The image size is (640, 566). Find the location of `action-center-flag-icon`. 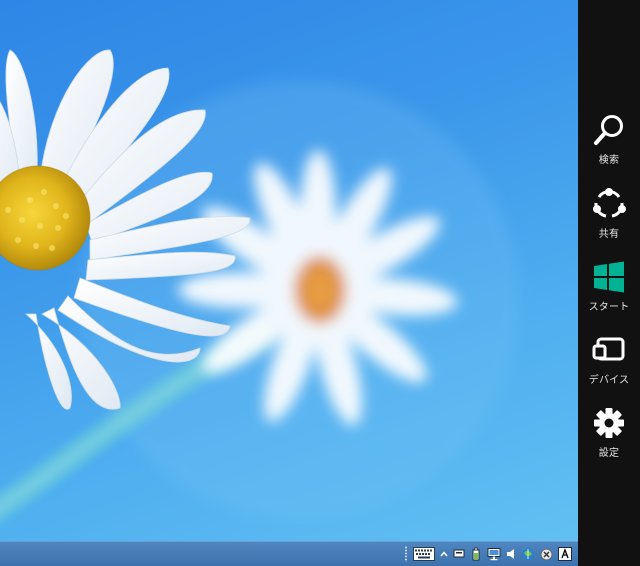

action-center-flag-icon is located at coordinates (459, 554).